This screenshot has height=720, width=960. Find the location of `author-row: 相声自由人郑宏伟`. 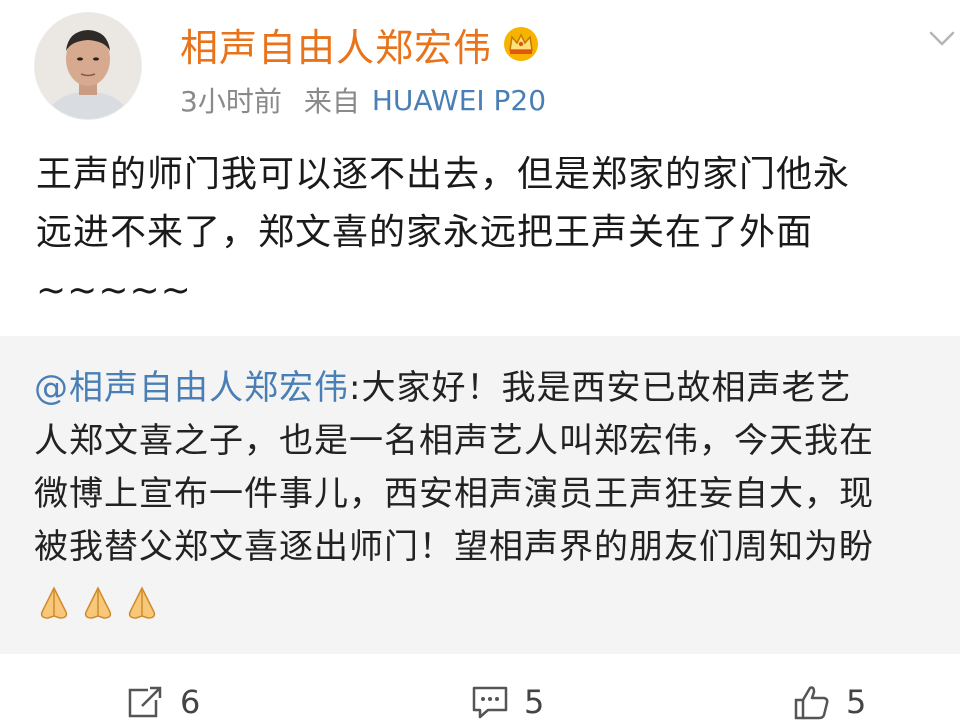

author-row: 相声自由人郑宏伟 is located at coordinates (360, 44).